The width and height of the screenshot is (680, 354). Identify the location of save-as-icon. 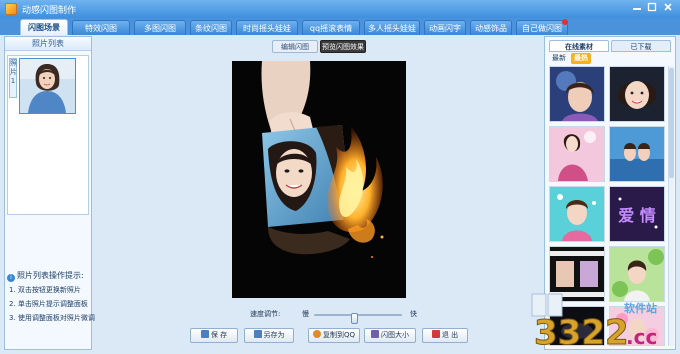
(257, 334).